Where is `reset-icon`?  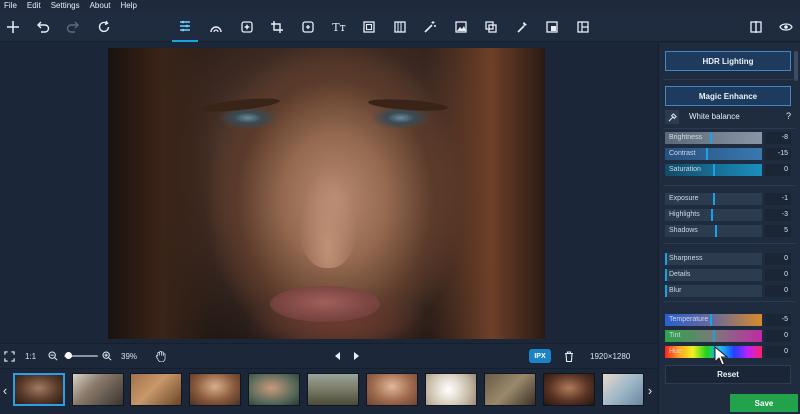 reset-icon is located at coordinates (104, 27).